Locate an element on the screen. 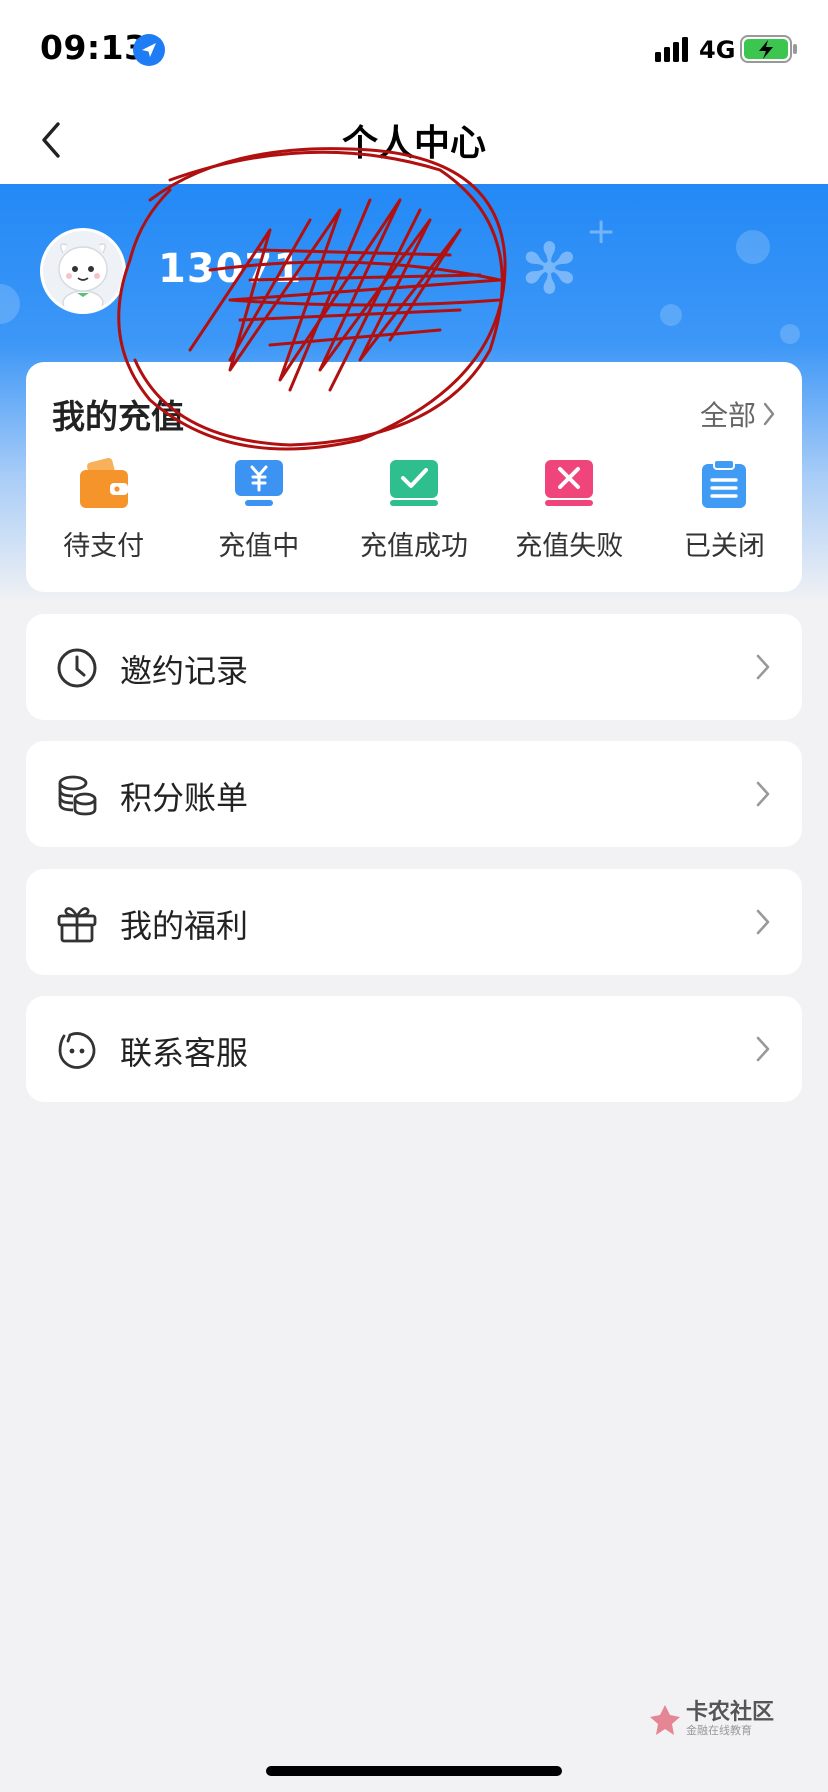  status-recharging: 充值中 is located at coordinates (258, 510).